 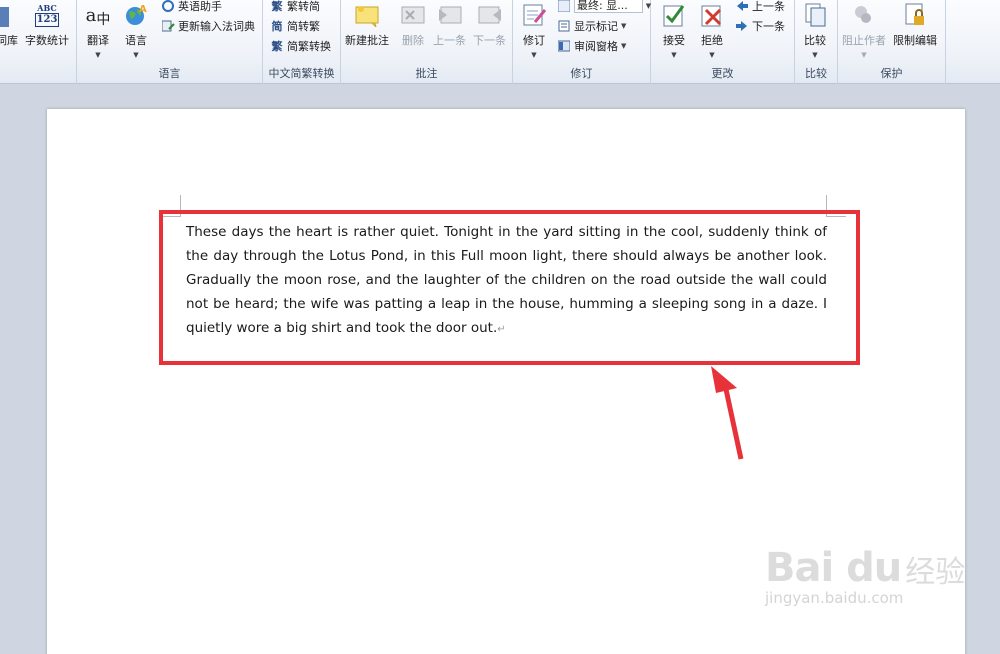 What do you see at coordinates (98, 40) in the screenshot?
I see `translate-label: 翻译` at bounding box center [98, 40].